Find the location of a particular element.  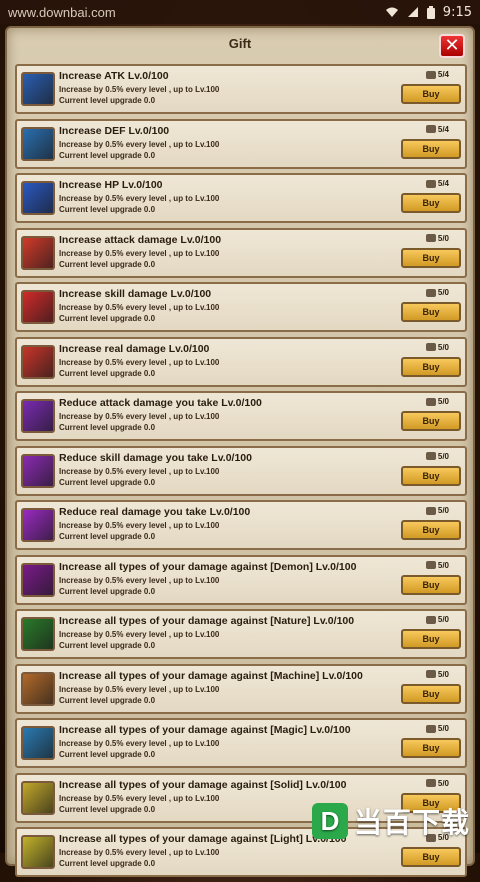

skill-damage-icon is located at coordinates (38, 307).